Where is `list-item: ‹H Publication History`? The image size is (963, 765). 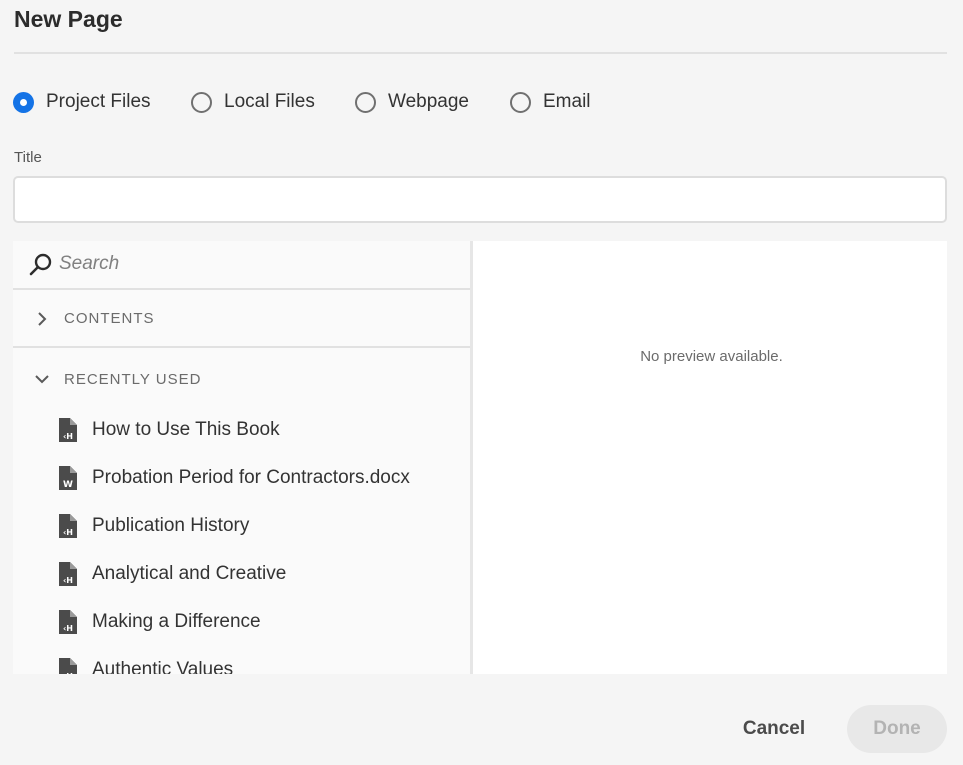 list-item: ‹H Publication History is located at coordinates (241, 529).